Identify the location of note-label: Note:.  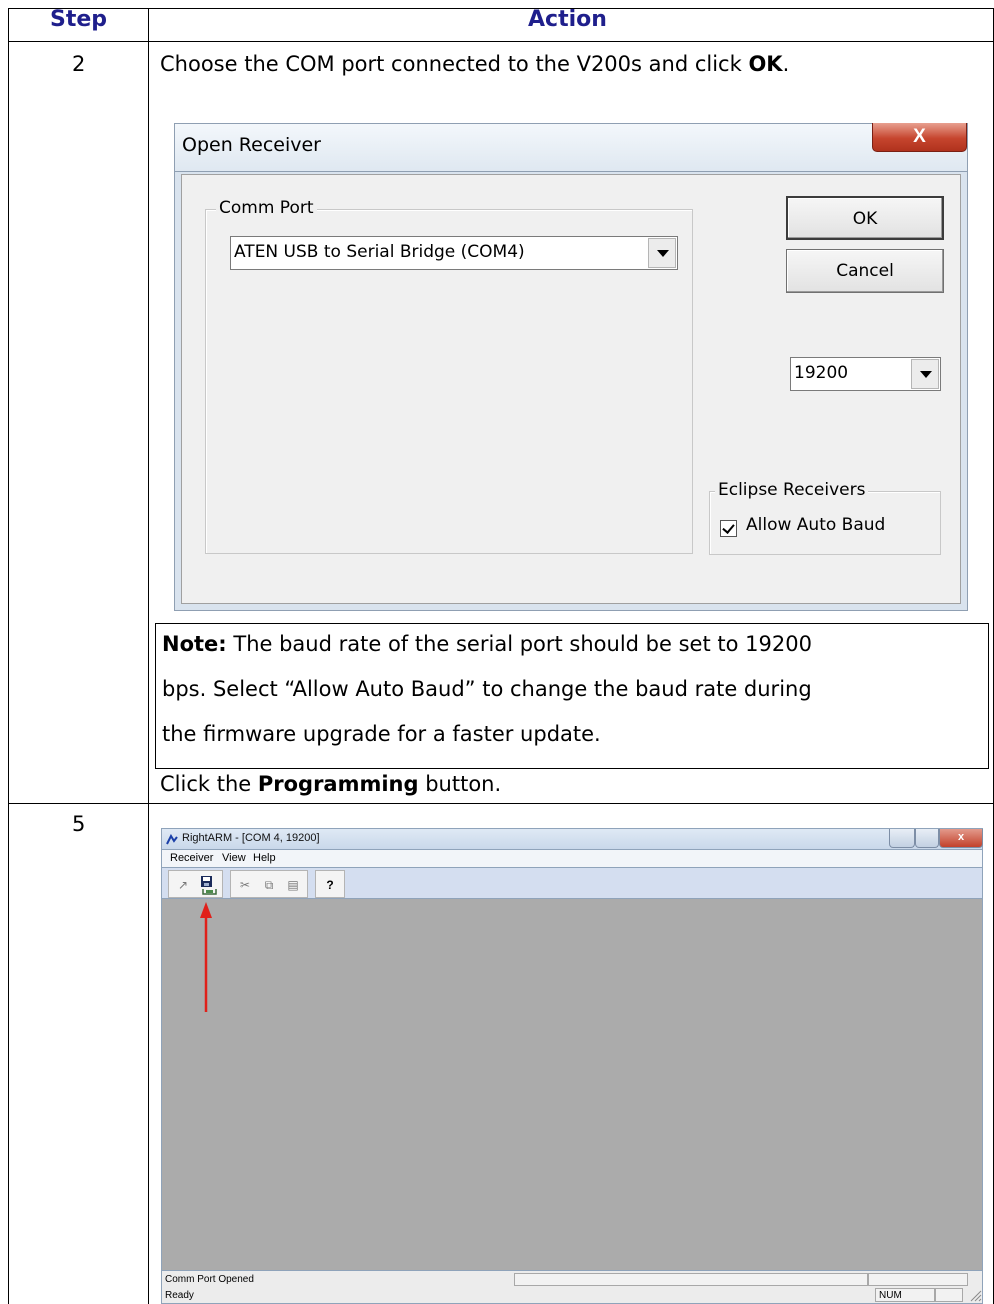
(194, 644).